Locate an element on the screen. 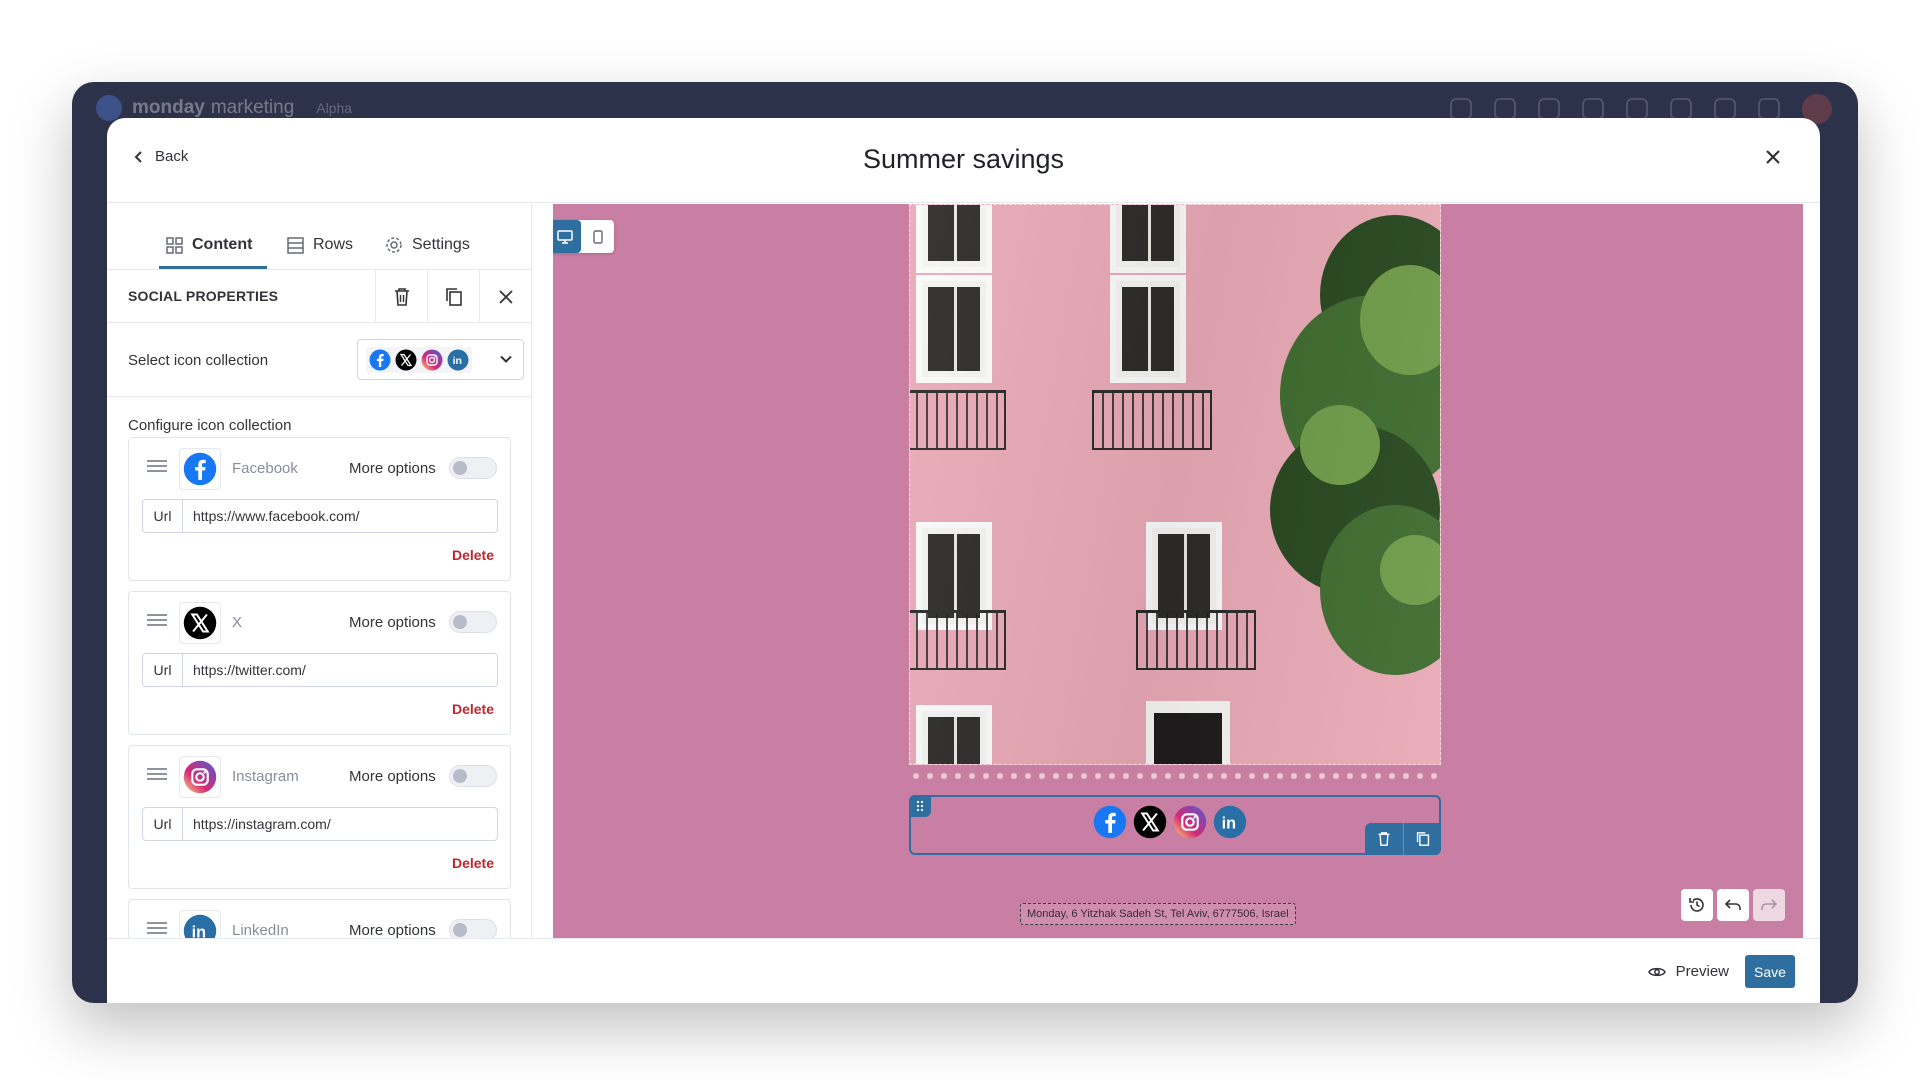  copy-icon is located at coordinates (453, 296).